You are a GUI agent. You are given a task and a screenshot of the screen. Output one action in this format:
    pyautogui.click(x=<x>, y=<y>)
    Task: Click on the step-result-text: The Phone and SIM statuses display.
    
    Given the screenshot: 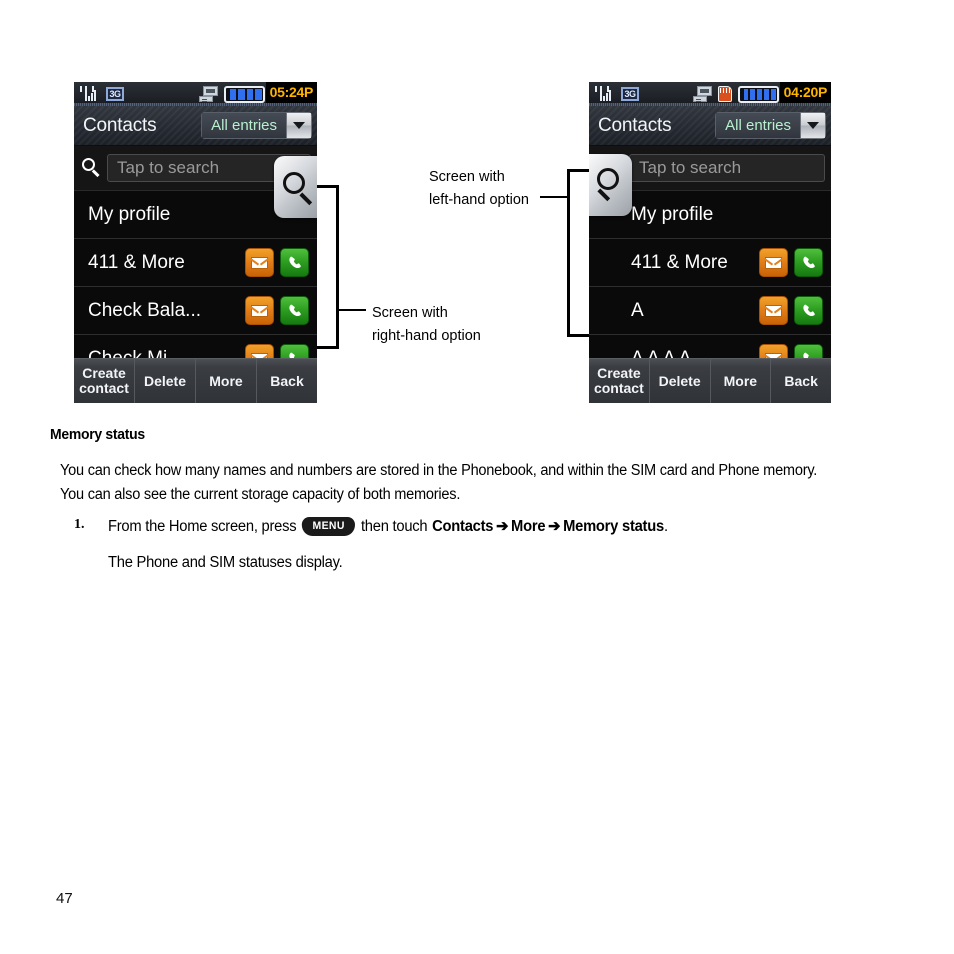 What is the action you would take?
    pyautogui.click(x=225, y=562)
    